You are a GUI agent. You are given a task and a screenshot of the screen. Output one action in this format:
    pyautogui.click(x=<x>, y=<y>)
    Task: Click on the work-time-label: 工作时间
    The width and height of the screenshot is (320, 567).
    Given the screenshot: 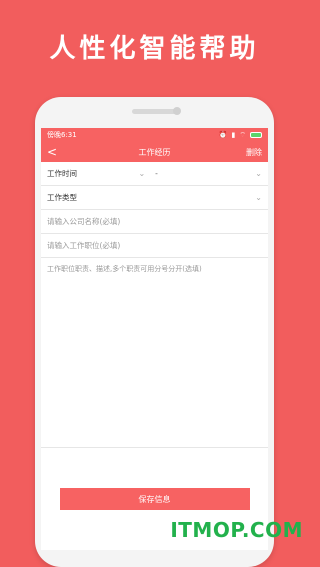 What is the action you would take?
    pyautogui.click(x=62, y=173)
    